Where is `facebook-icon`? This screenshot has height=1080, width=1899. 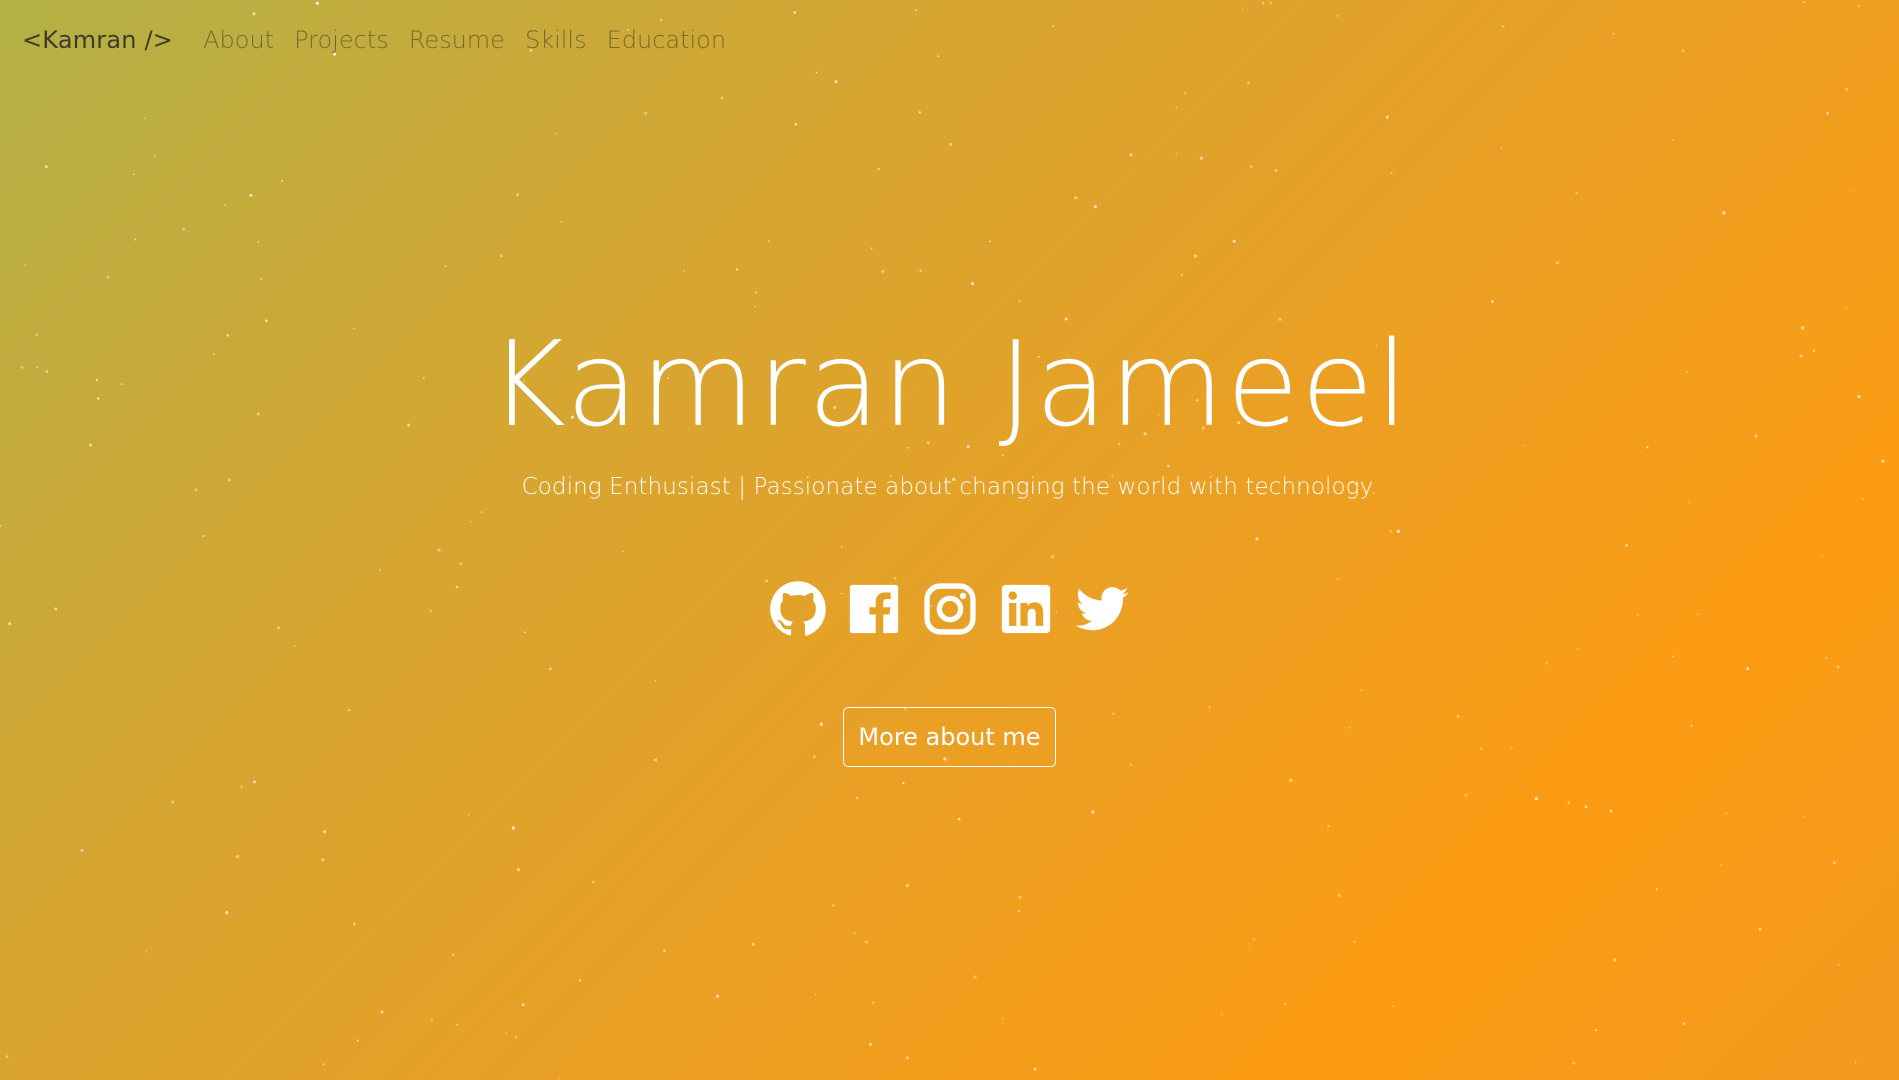
facebook-icon is located at coordinates (873, 609).